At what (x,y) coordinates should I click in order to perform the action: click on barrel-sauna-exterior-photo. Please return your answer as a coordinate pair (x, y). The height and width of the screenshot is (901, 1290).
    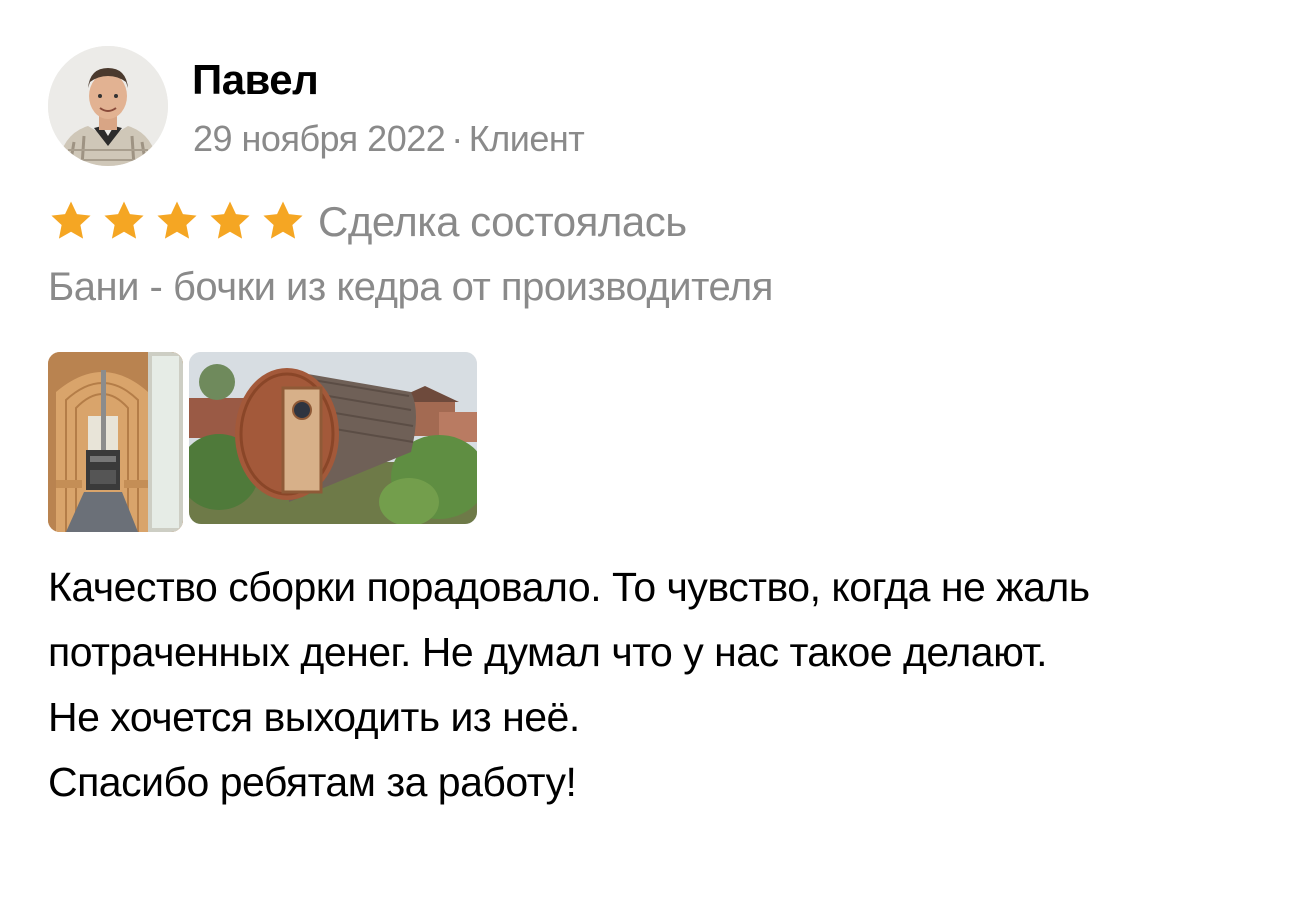
    Looking at the image, I should click on (333, 438).